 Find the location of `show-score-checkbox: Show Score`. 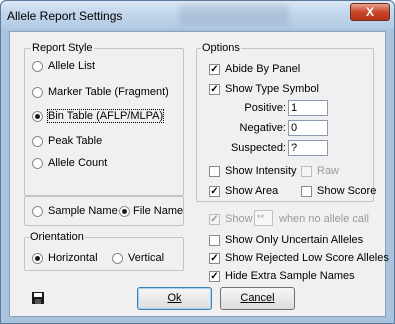

show-score-checkbox: Show Score is located at coordinates (338, 191).